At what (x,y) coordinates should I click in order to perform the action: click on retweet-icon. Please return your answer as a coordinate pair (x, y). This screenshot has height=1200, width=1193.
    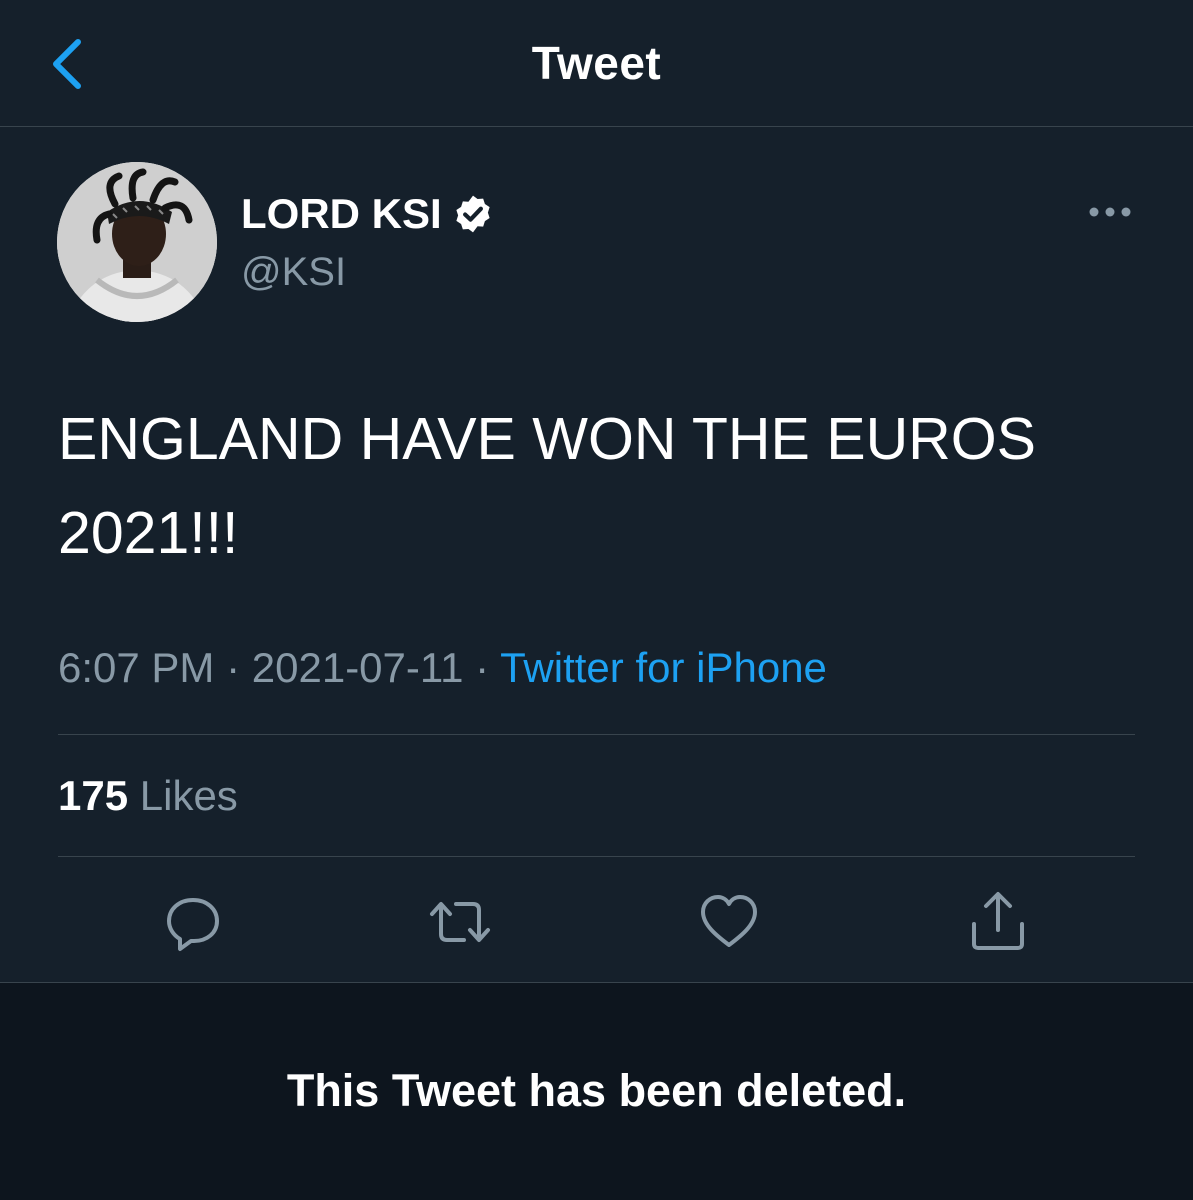
    Looking at the image, I should click on (460, 922).